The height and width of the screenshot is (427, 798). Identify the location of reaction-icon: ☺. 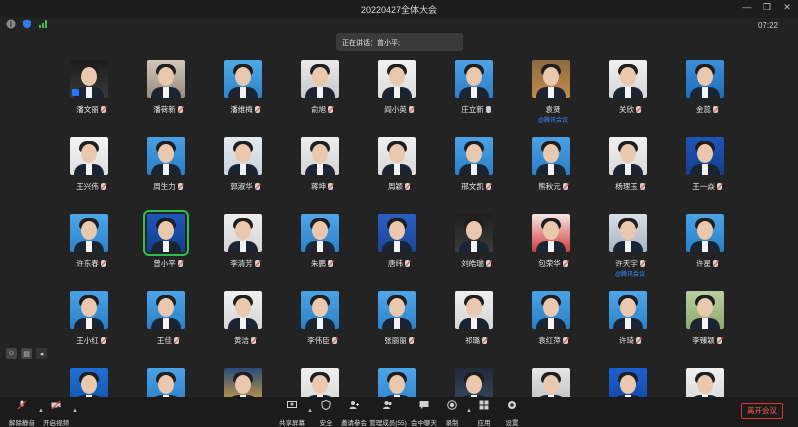
(11, 353).